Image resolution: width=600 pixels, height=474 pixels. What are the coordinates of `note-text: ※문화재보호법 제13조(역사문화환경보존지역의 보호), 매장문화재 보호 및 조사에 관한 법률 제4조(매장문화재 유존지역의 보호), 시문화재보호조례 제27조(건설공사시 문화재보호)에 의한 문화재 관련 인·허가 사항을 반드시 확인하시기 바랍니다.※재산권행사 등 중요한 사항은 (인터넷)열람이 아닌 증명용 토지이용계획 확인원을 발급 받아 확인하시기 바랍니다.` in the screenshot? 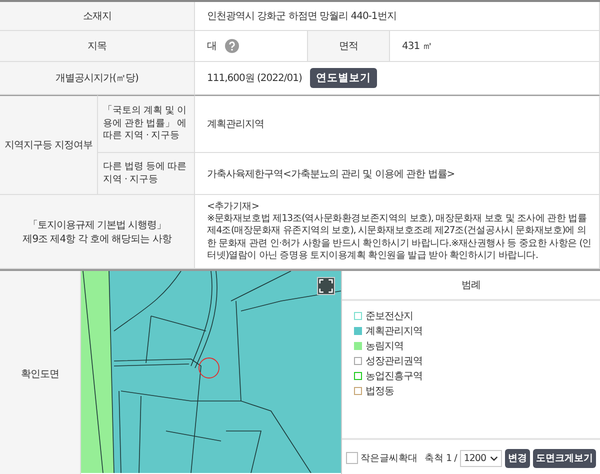 It's located at (400, 237).